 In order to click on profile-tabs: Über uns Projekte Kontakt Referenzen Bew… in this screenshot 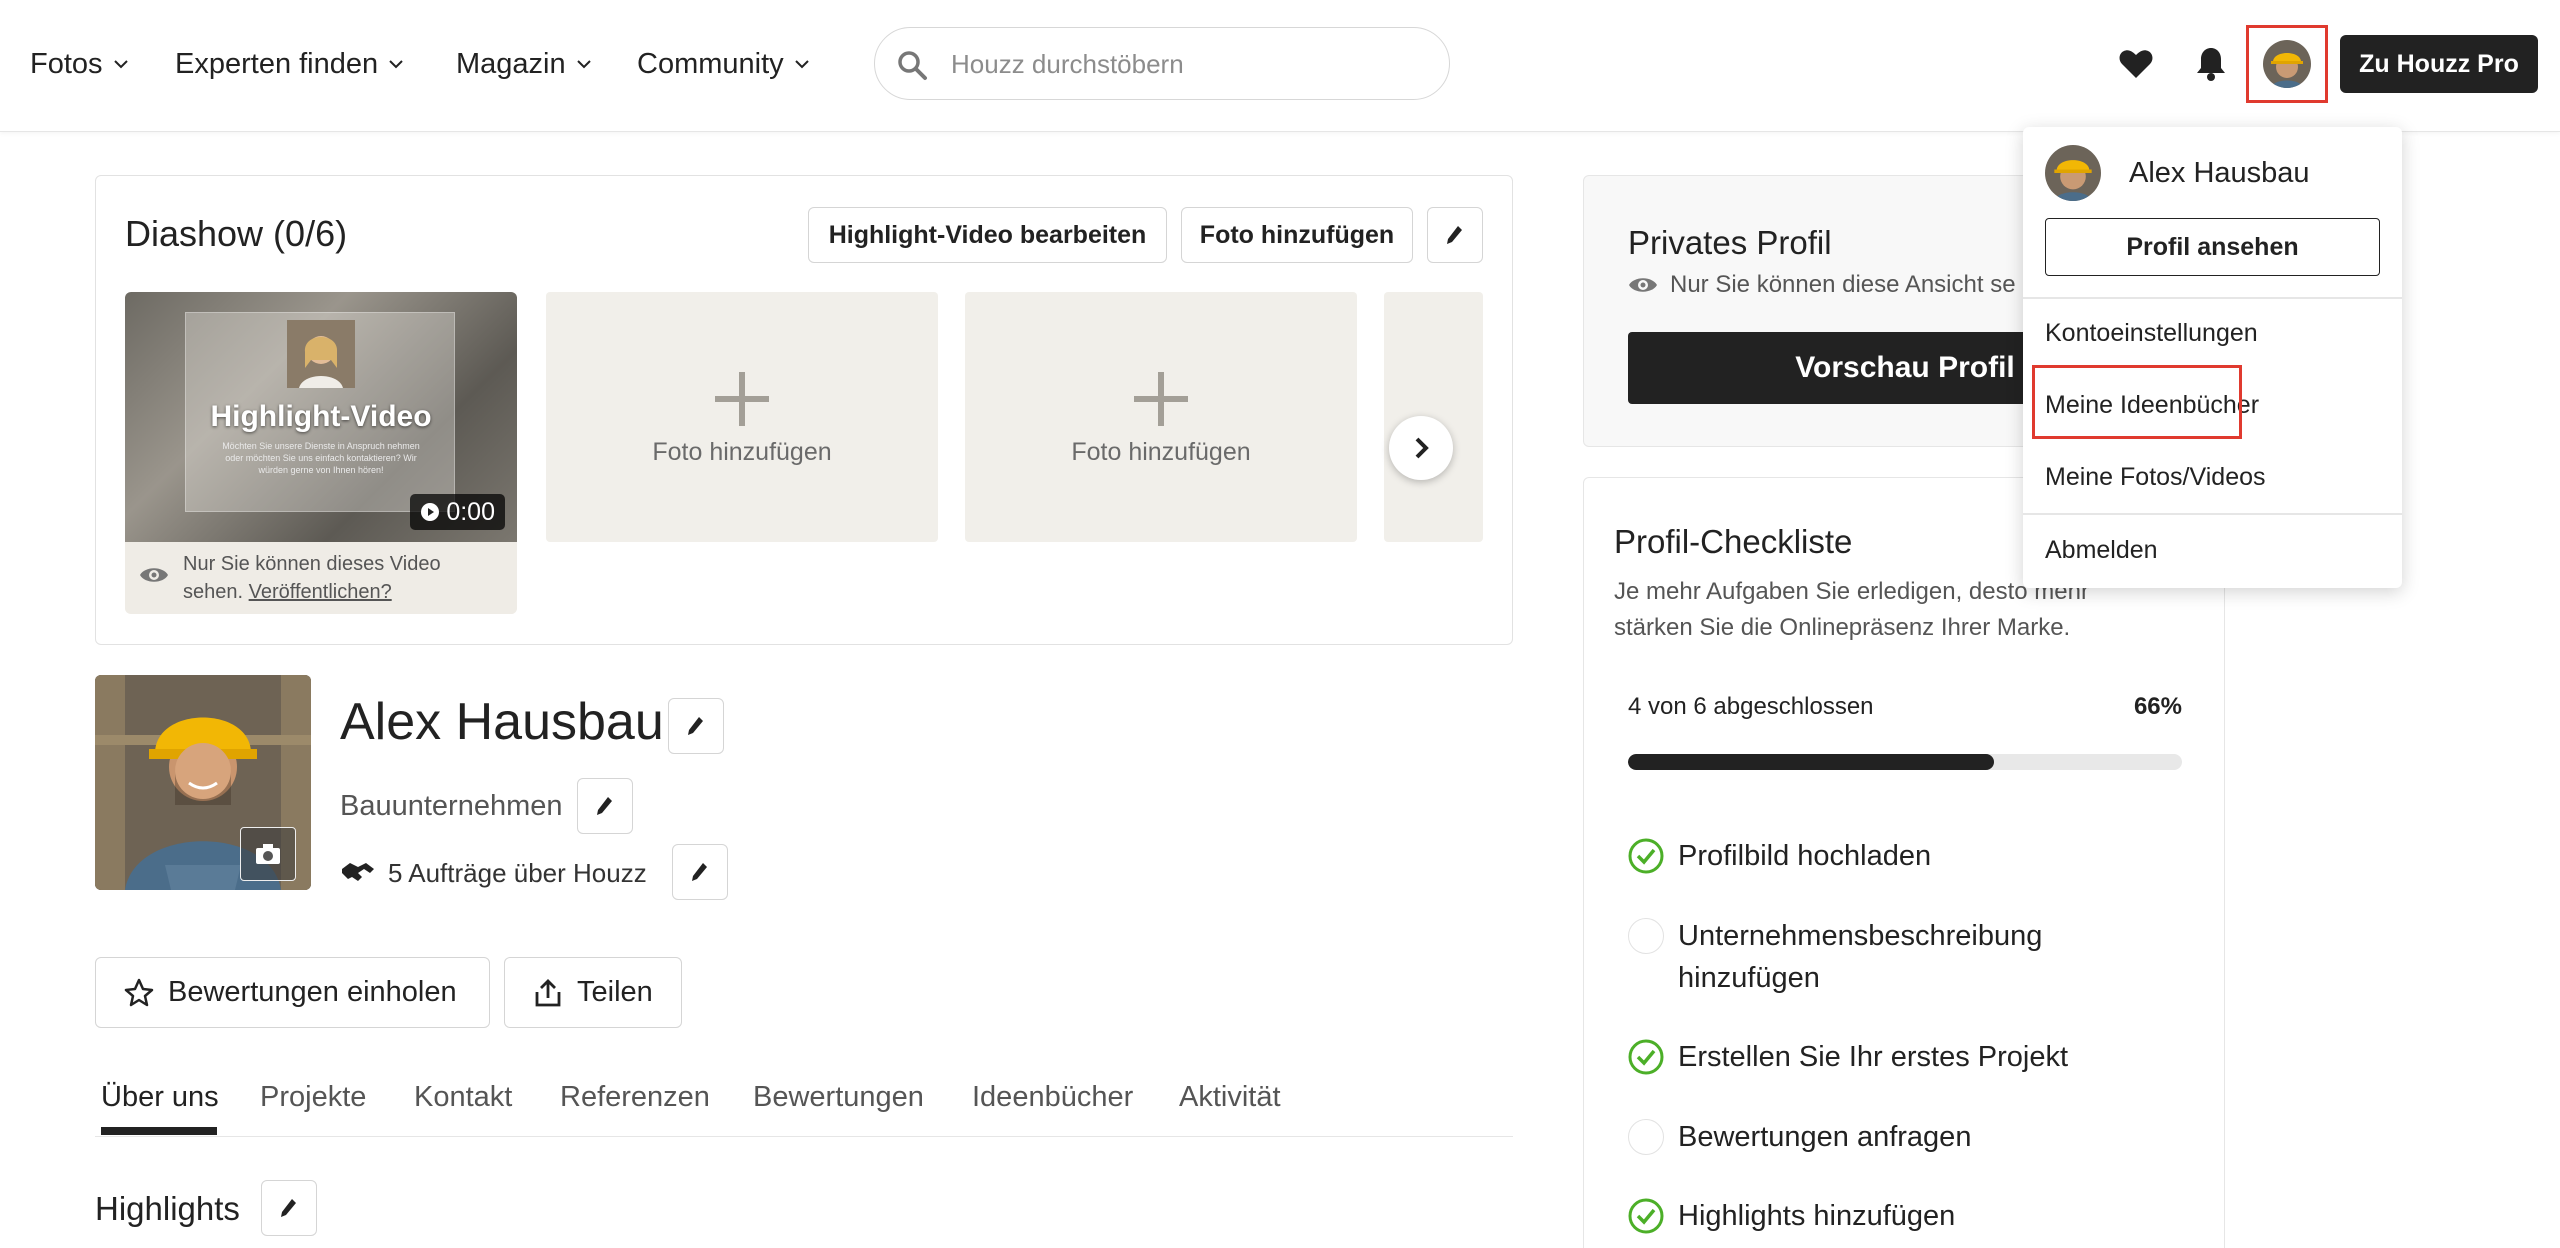, I will do `click(804, 1106)`.